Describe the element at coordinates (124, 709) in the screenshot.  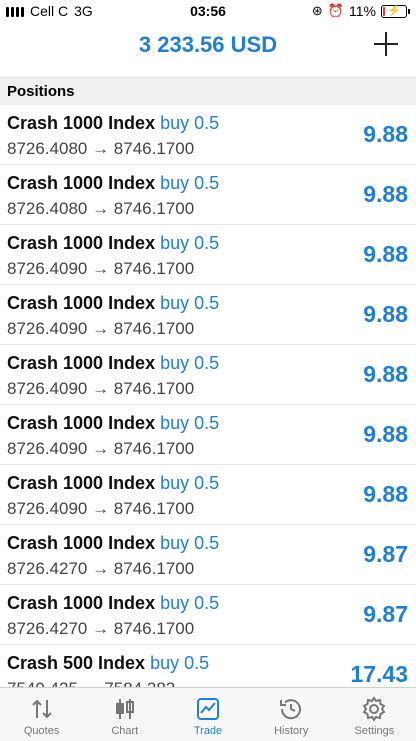
I see `chart-icon` at that location.